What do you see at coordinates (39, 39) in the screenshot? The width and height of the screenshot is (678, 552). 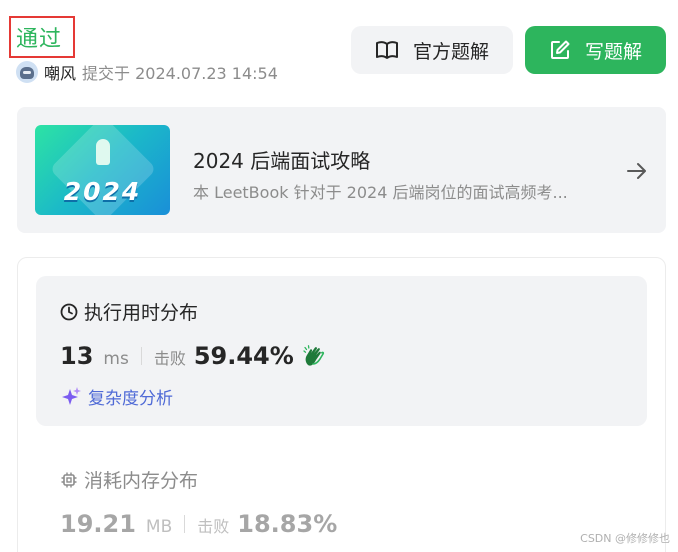 I see `status-label: 通过` at bounding box center [39, 39].